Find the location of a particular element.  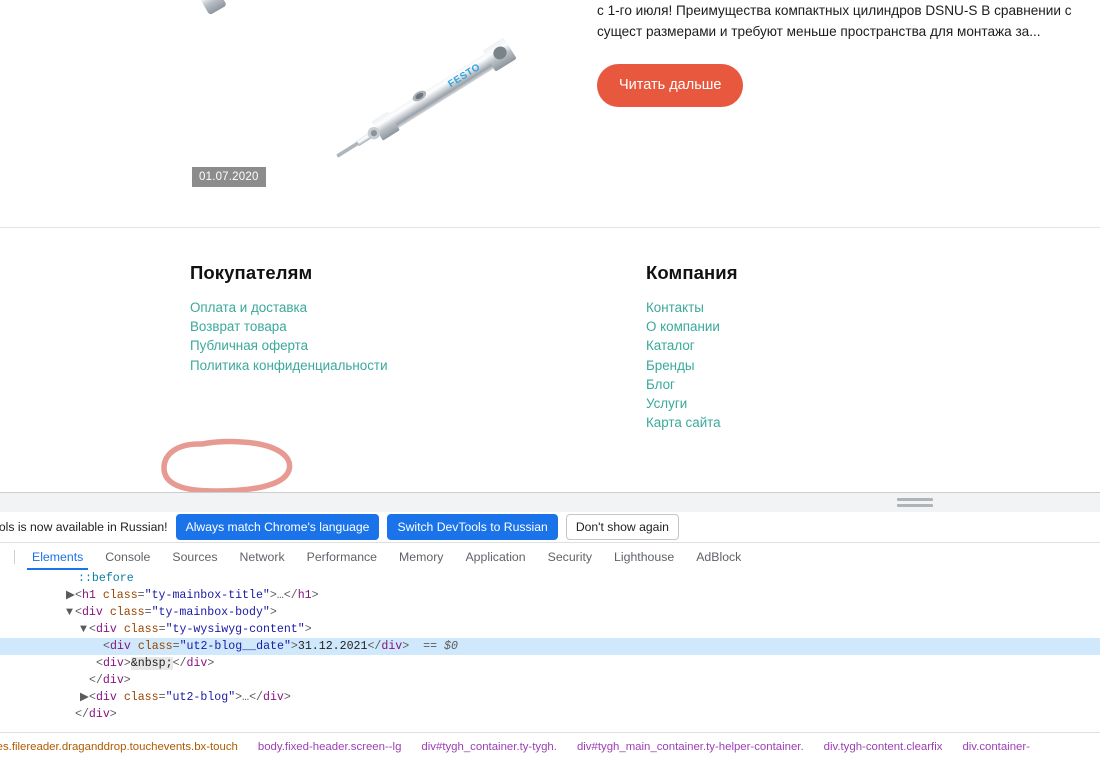

breadcrumb-container: div.container- is located at coordinates (996, 747).